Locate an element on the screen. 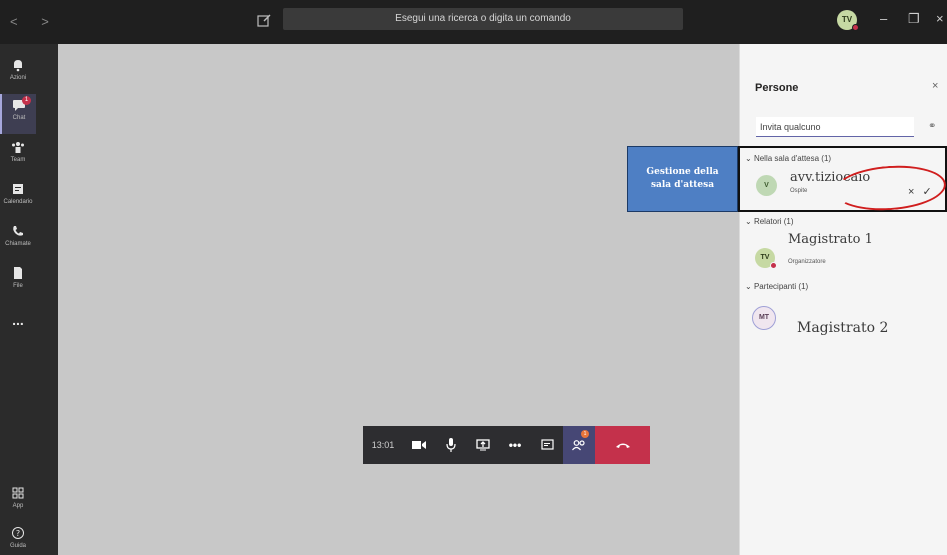 The width and height of the screenshot is (947, 555). apps-icon is located at coordinates (18, 493).